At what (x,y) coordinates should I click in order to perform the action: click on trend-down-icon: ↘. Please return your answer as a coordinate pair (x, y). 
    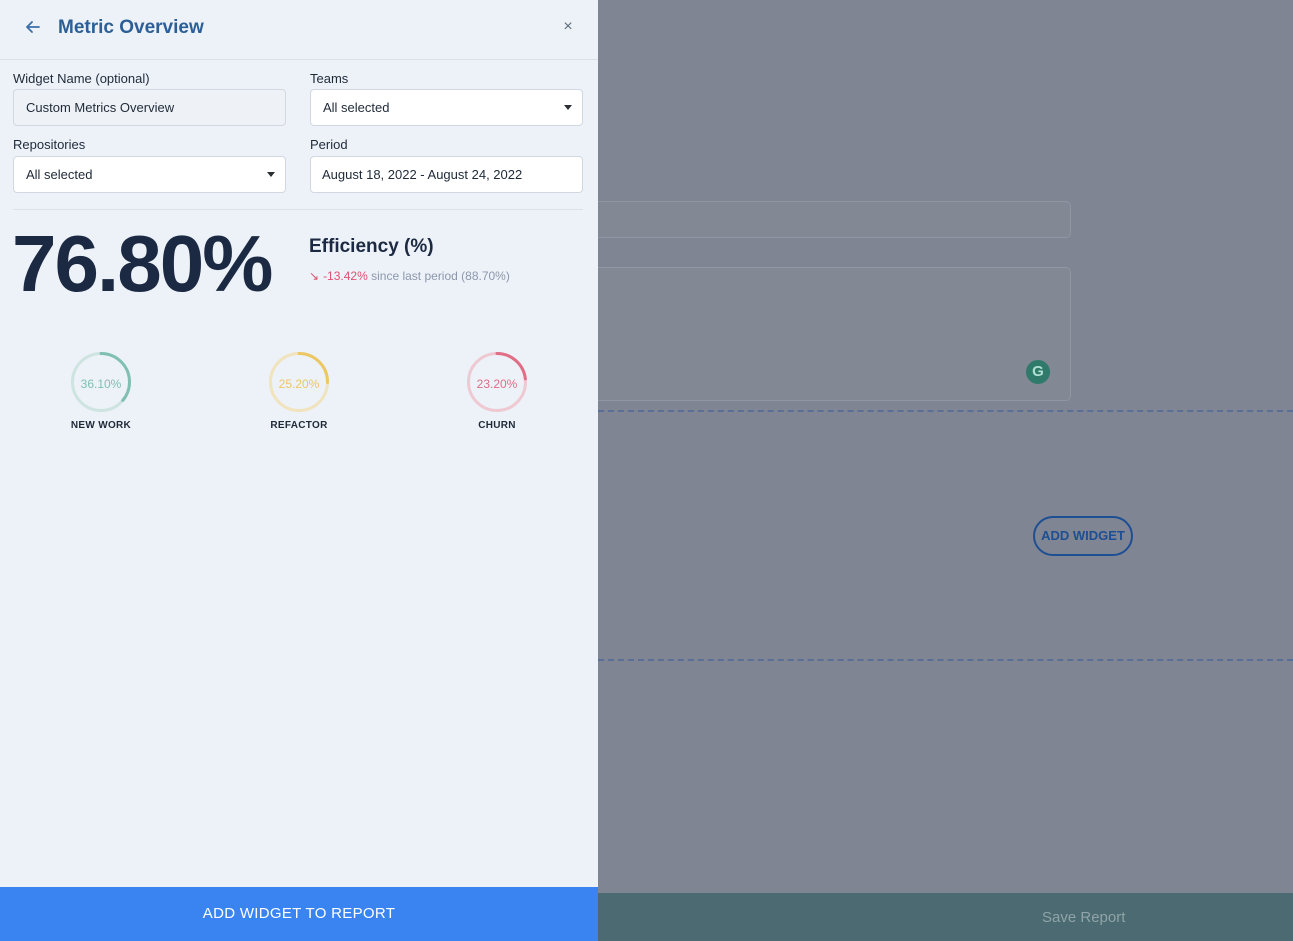
    Looking at the image, I should click on (314, 276).